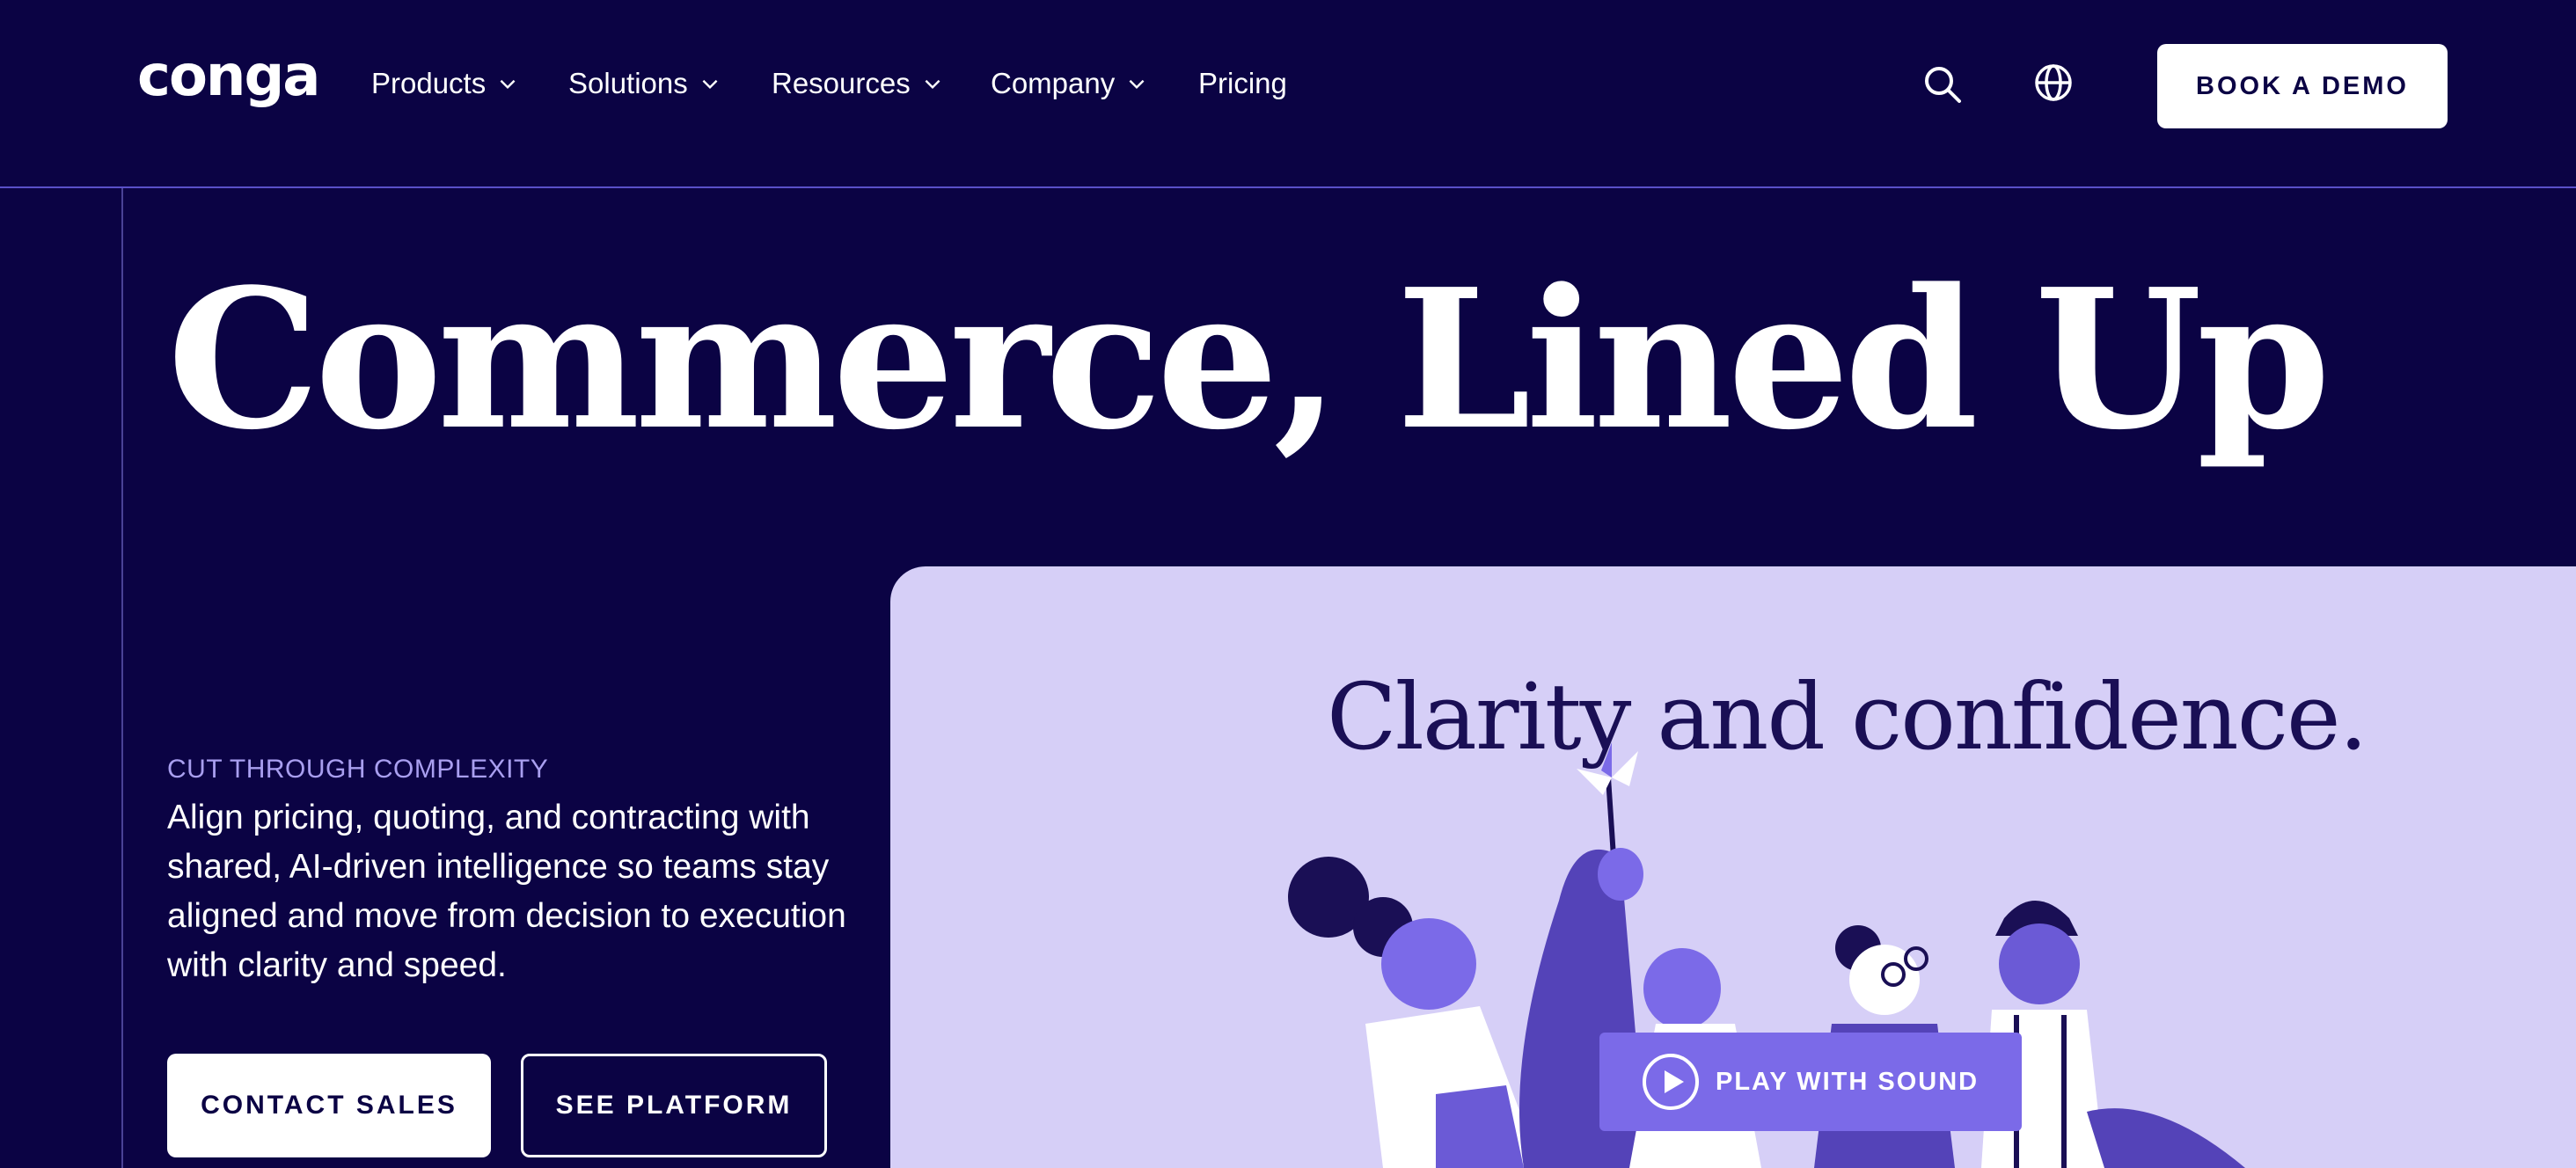 This screenshot has height=1168, width=2576. I want to click on play-with-sound-button: PLAY WITH SOUND, so click(1810, 1082).